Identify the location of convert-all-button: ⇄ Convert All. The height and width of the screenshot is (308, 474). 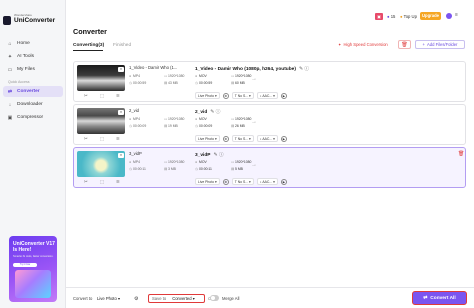
(439, 298).